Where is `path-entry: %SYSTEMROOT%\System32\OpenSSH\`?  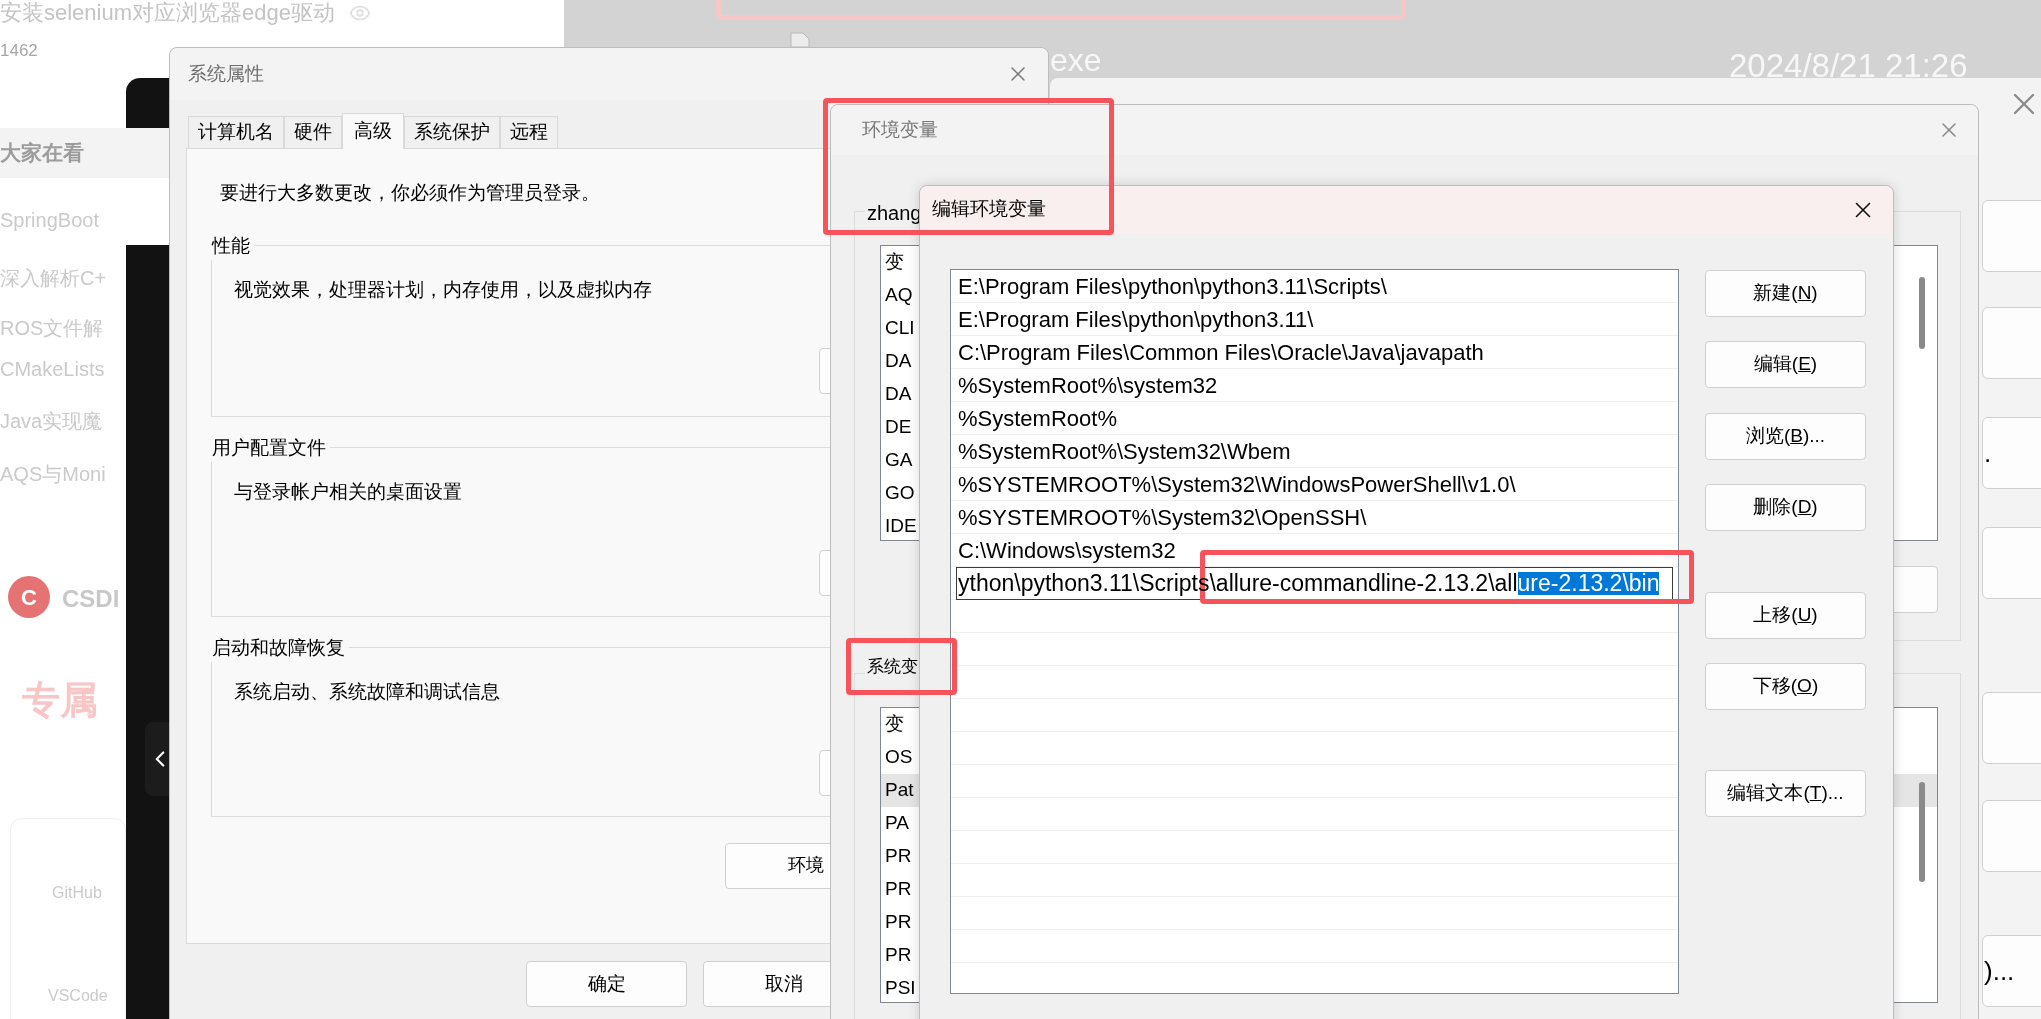
path-entry: %SYSTEMROOT%\System32\OpenSSH\ is located at coordinates (1314, 517).